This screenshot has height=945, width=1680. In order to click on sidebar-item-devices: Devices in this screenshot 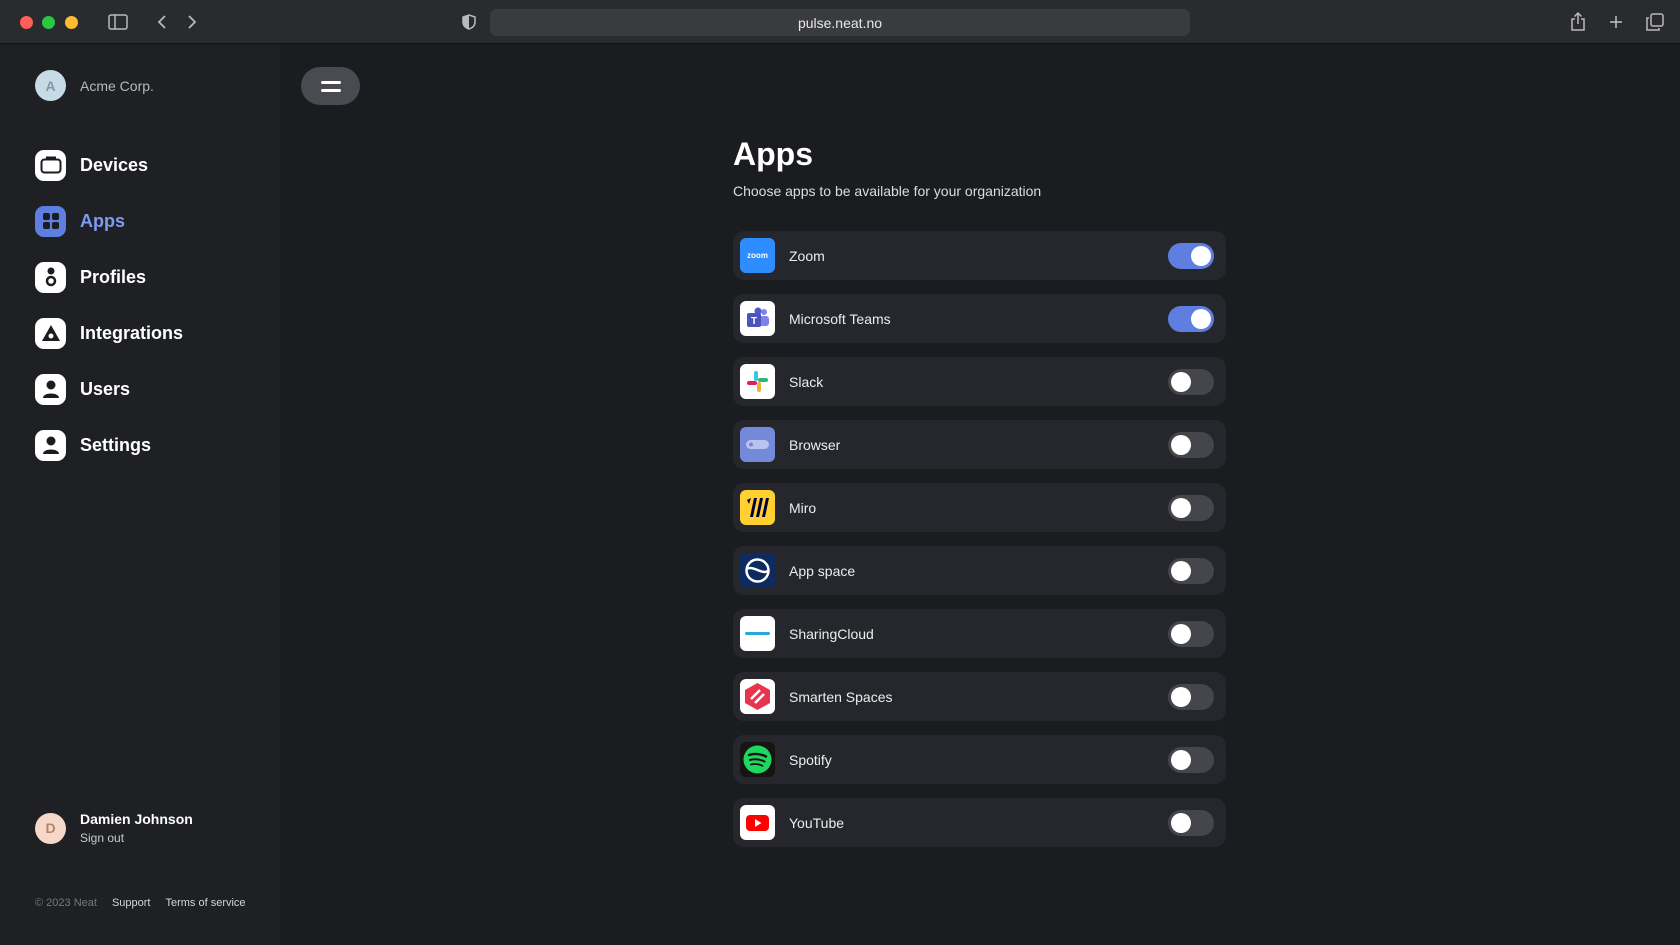, I will do `click(109, 165)`.